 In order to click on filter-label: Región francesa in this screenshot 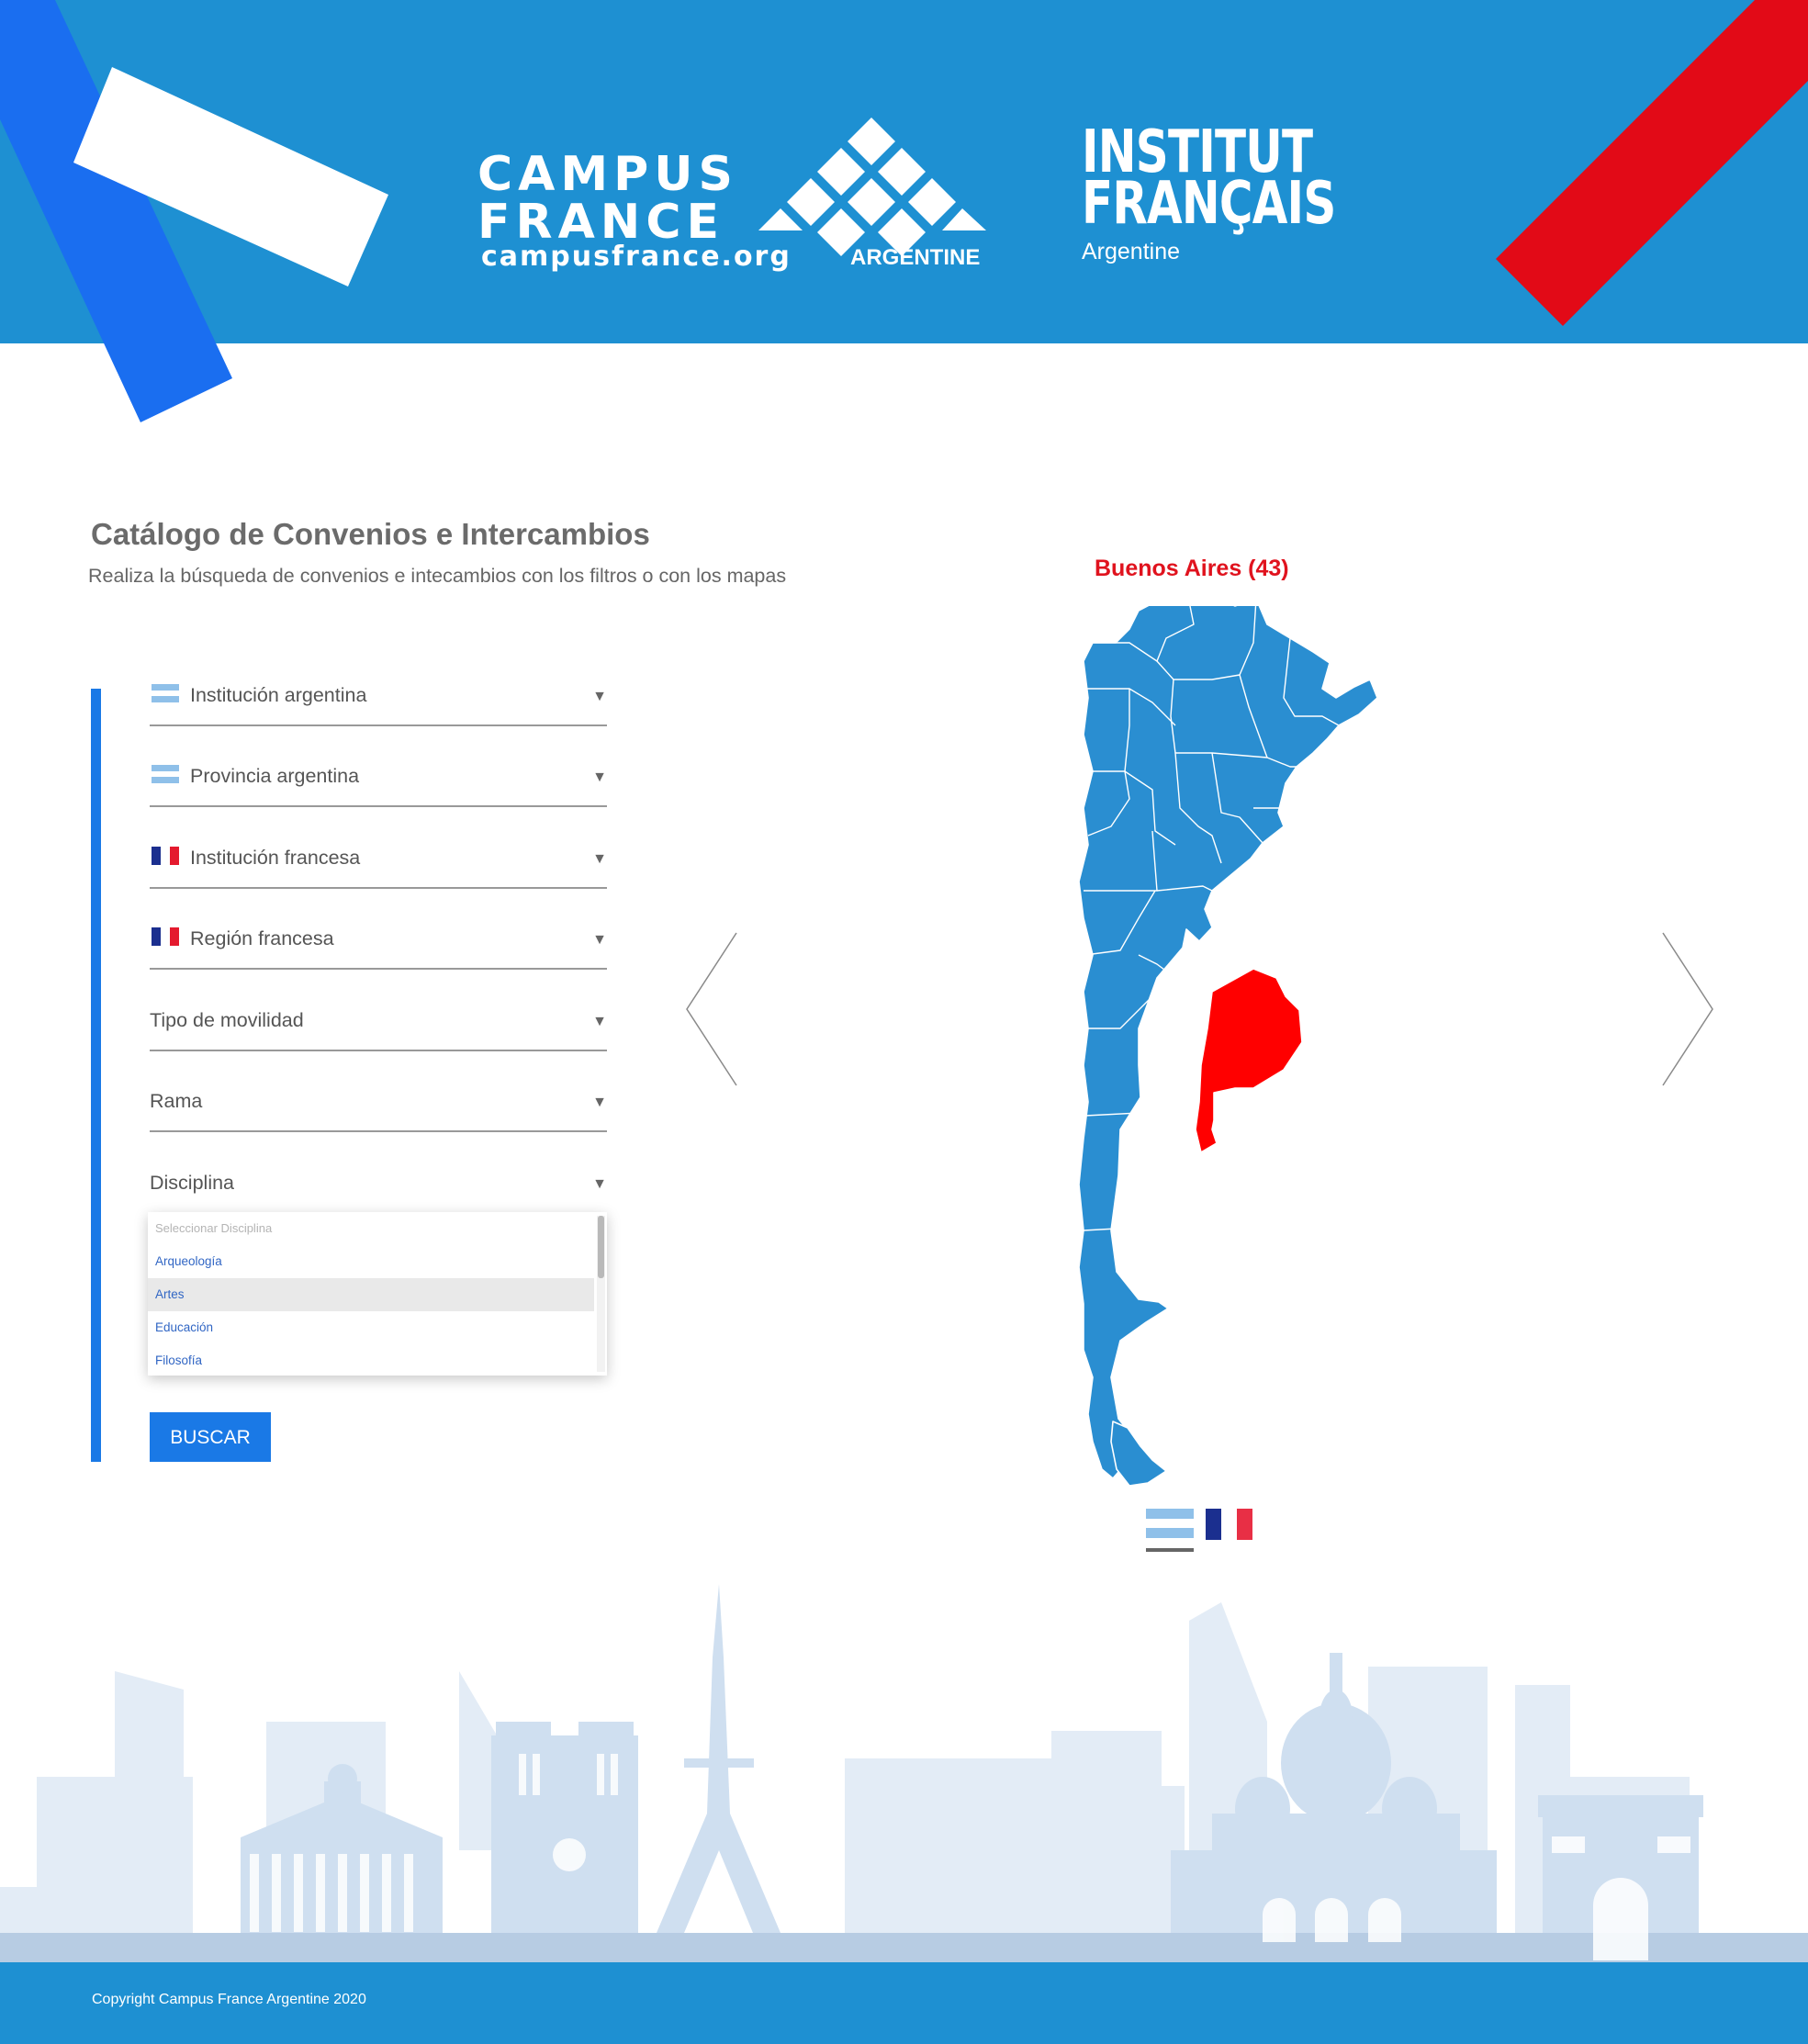, I will do `click(262, 938)`.